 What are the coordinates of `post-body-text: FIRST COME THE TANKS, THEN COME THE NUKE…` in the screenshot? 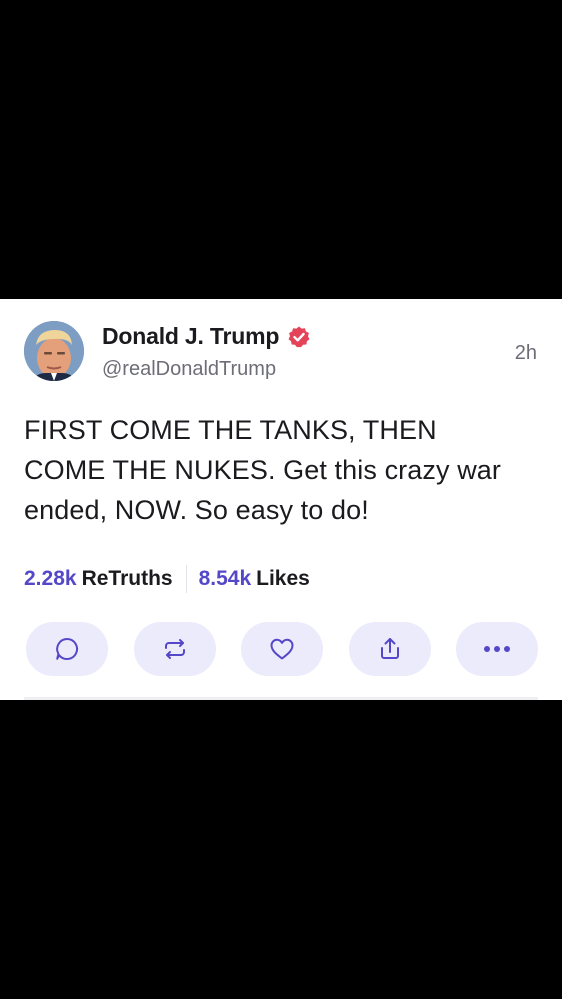 It's located at (262, 470).